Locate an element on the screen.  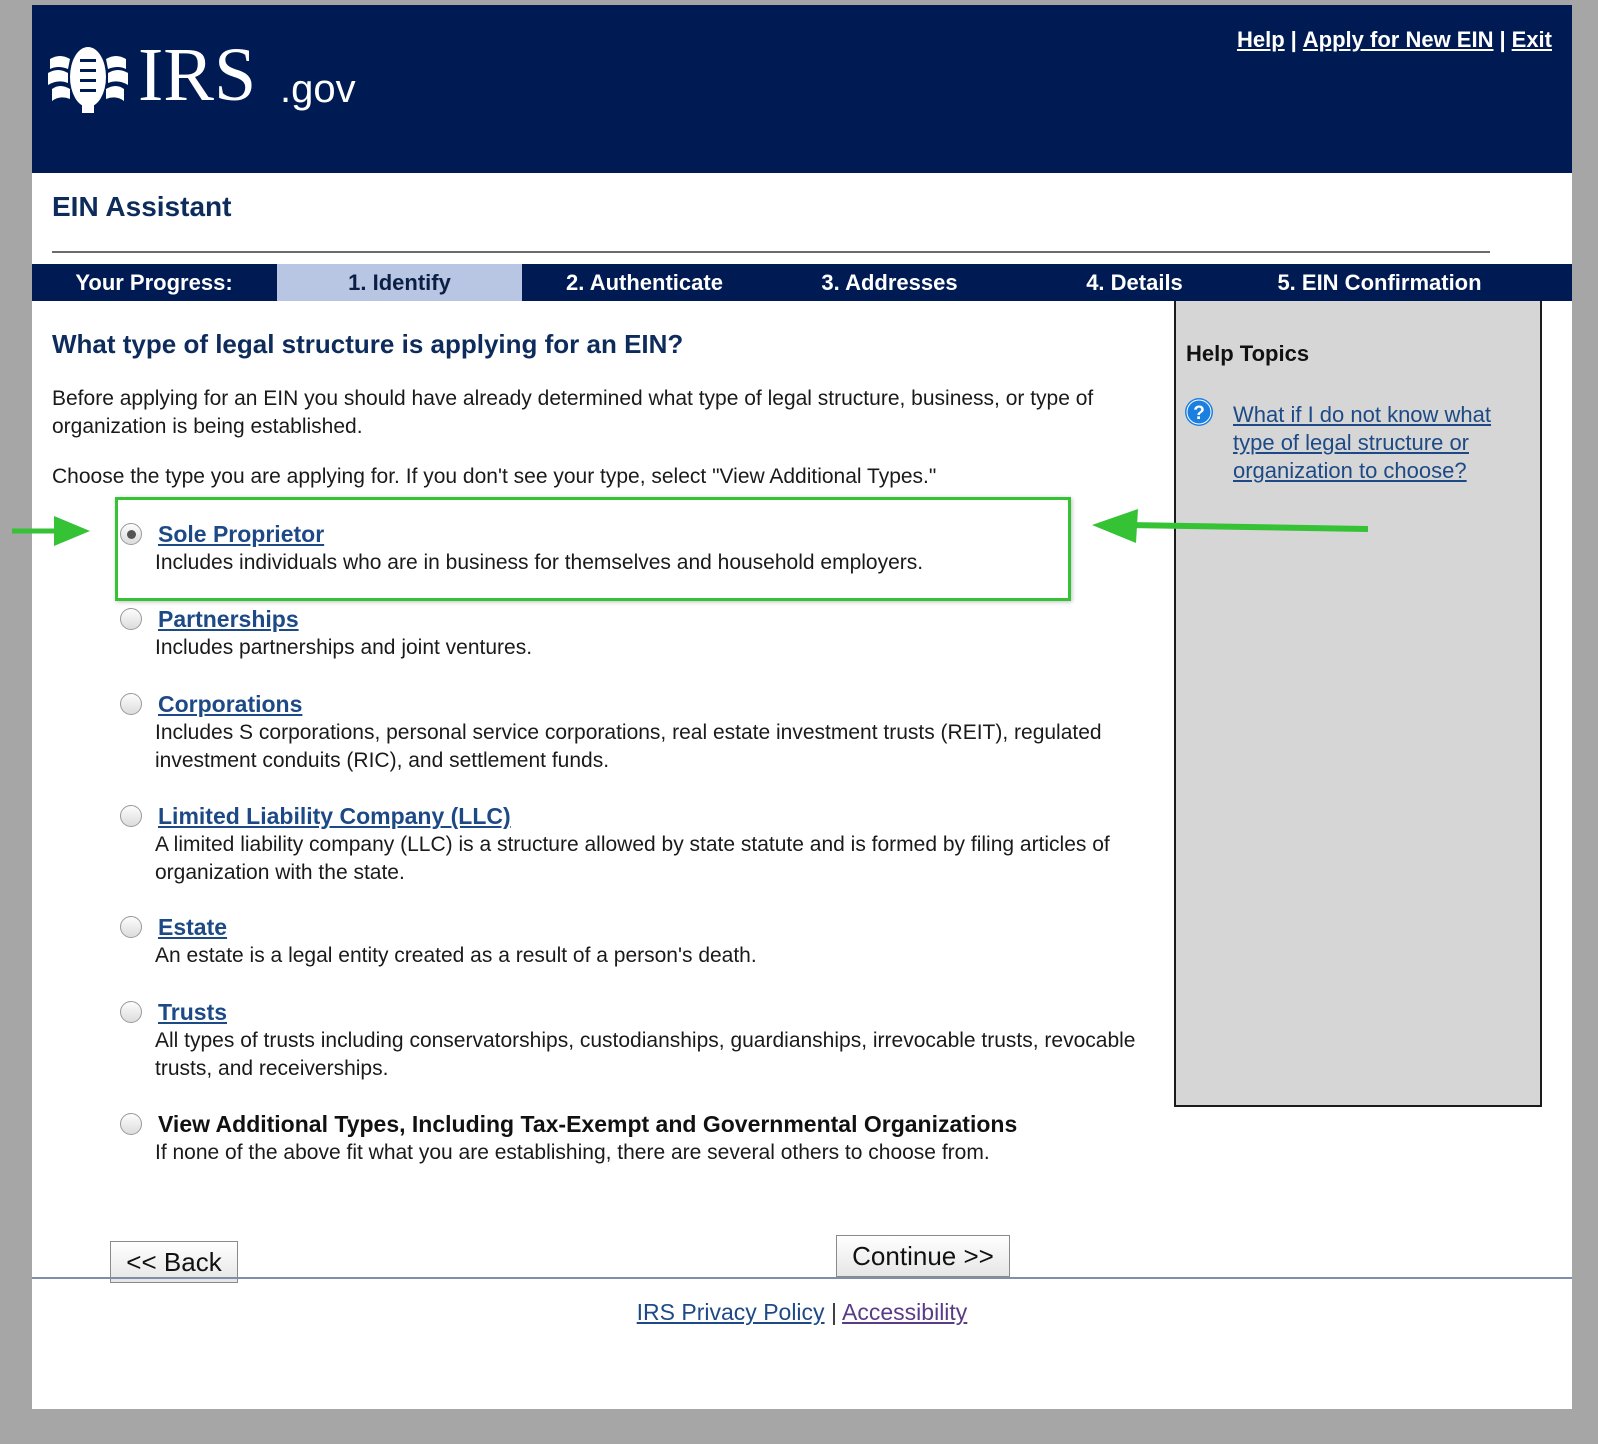
option-title-link: Limited Liability Company (LLC) is located at coordinates (334, 816).